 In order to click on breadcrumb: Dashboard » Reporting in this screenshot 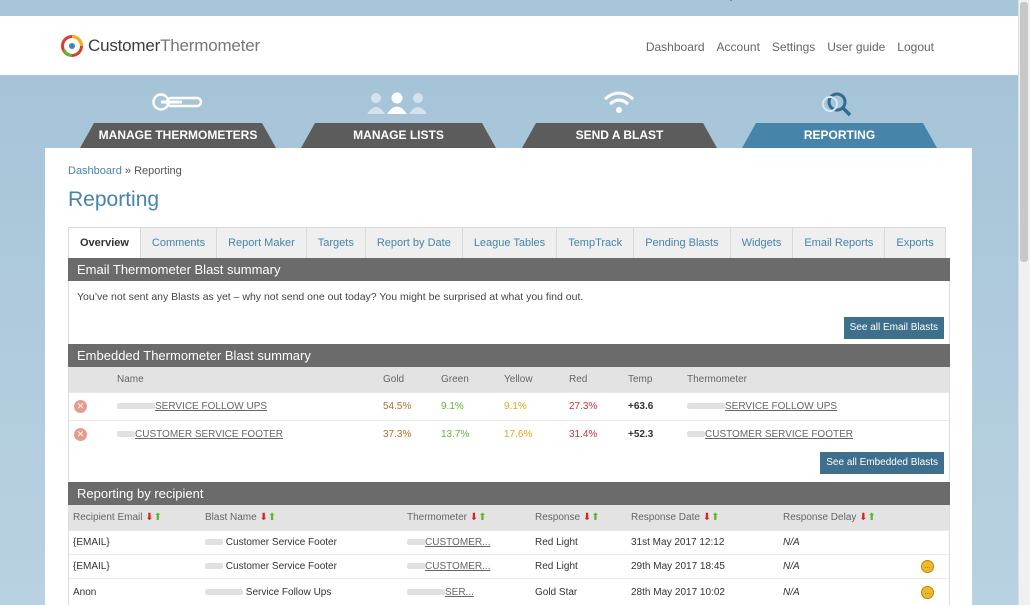, I will do `click(125, 171)`.